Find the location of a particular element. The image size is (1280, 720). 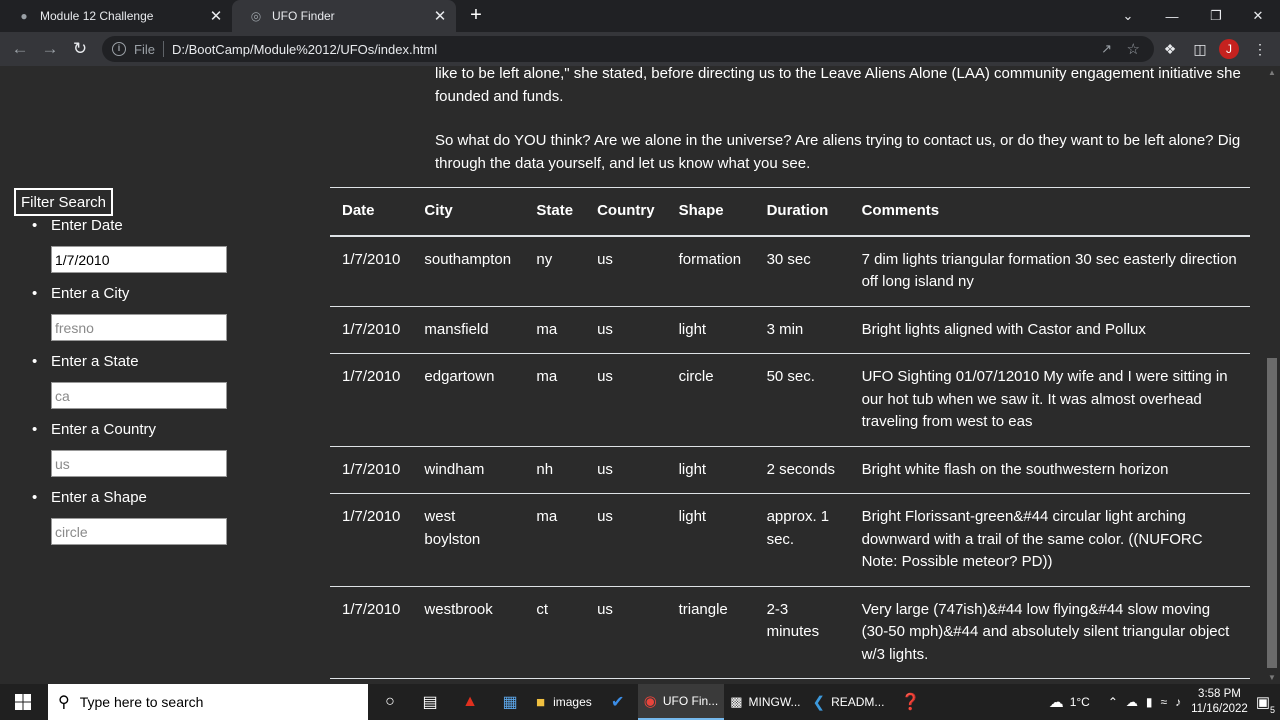

shape-input is located at coordinates (139, 531).